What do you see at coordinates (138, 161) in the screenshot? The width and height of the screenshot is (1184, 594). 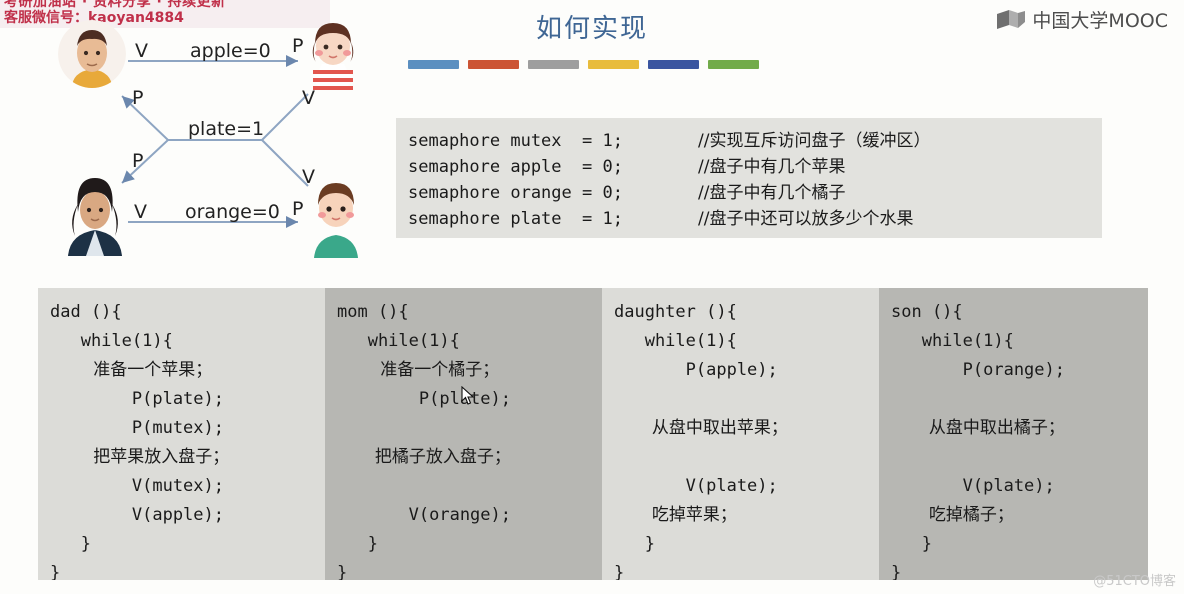 I see `edge-op-mom-p: P` at bounding box center [138, 161].